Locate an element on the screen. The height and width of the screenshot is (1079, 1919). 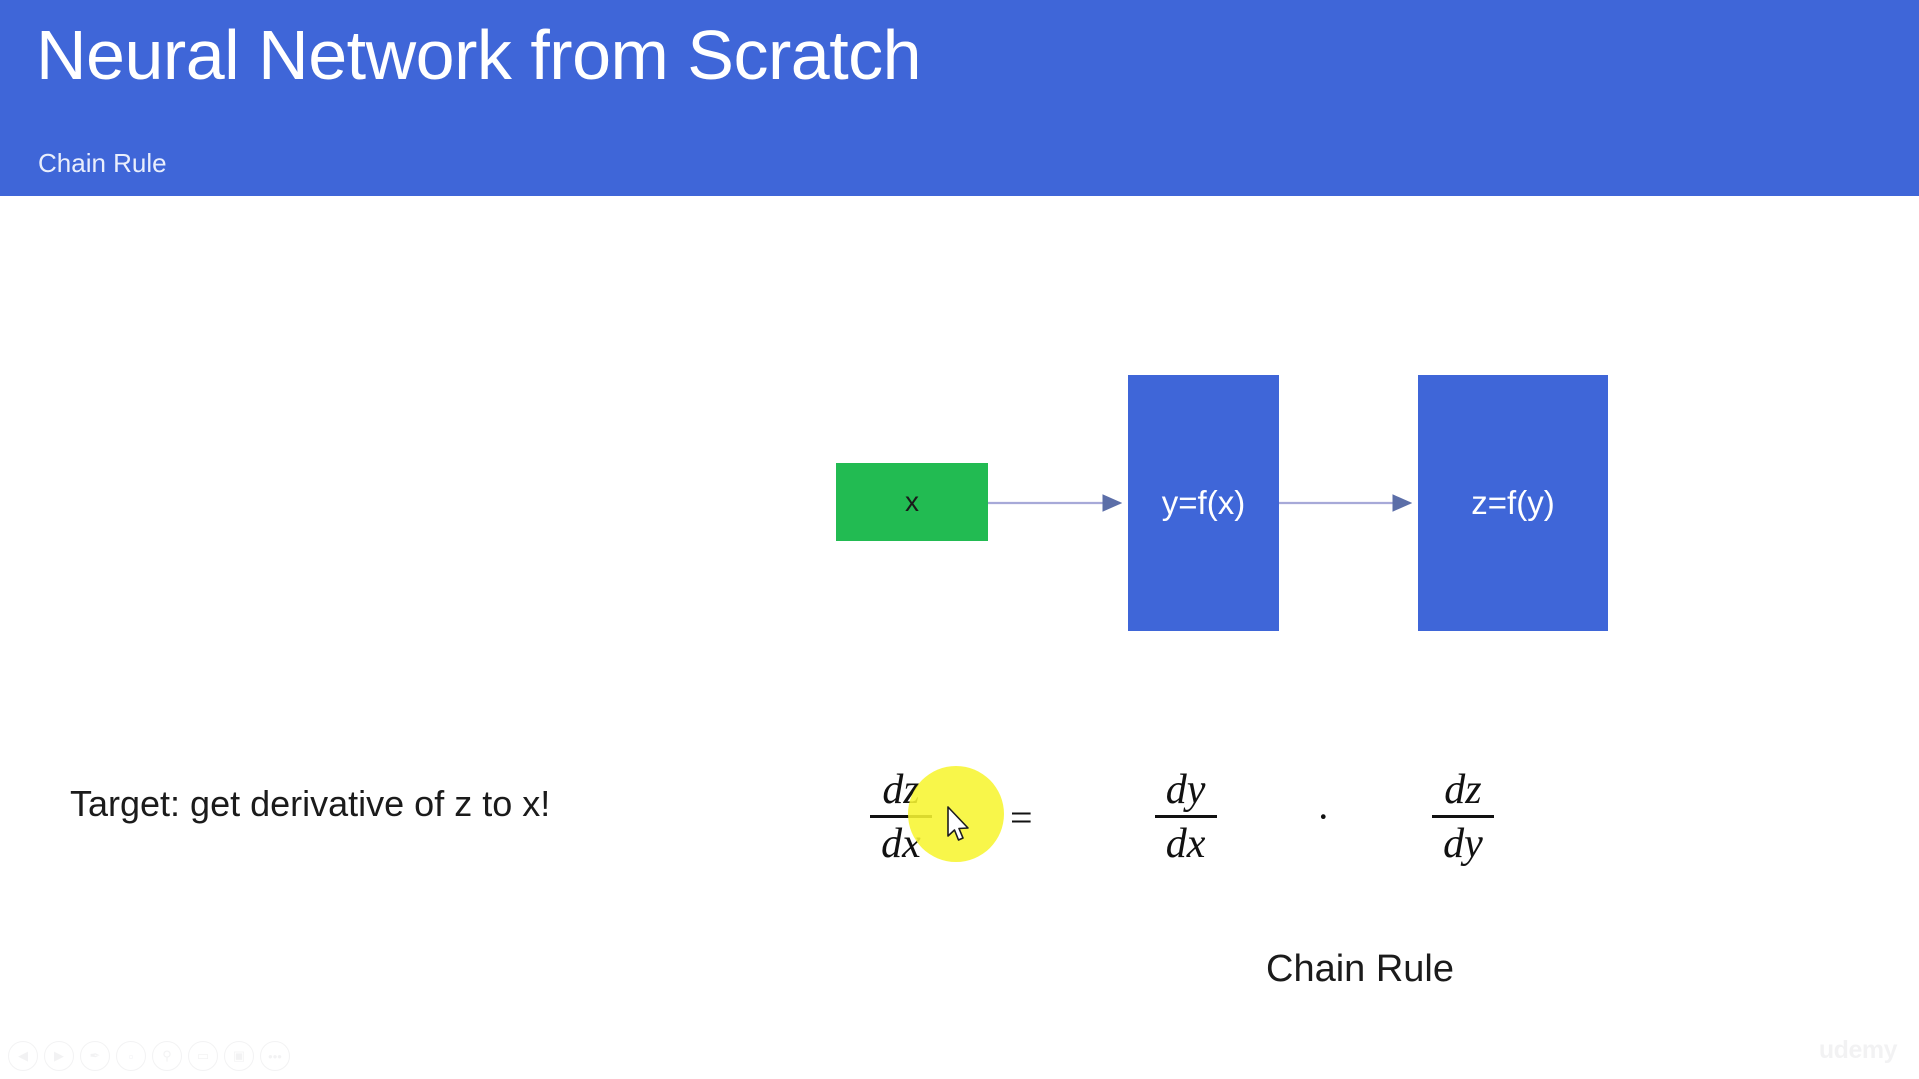
slide-subtitle: Chain Rule is located at coordinates (102, 163).